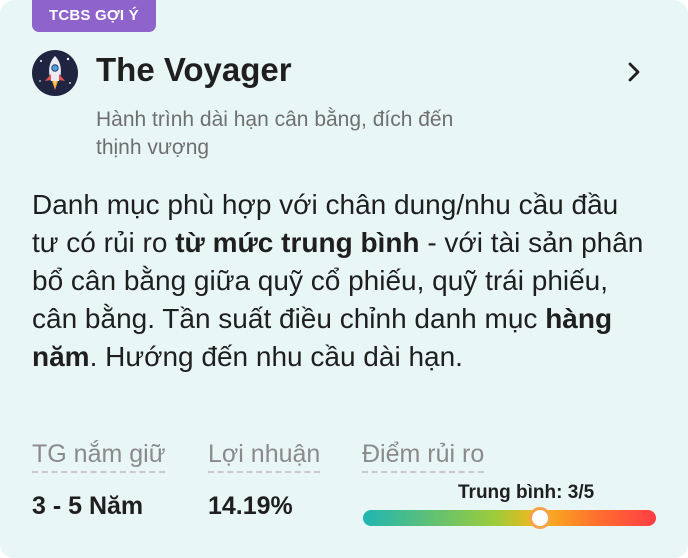 This screenshot has height=558, width=688. I want to click on risk-score-value: Trung bình: 3/5, so click(526, 492).